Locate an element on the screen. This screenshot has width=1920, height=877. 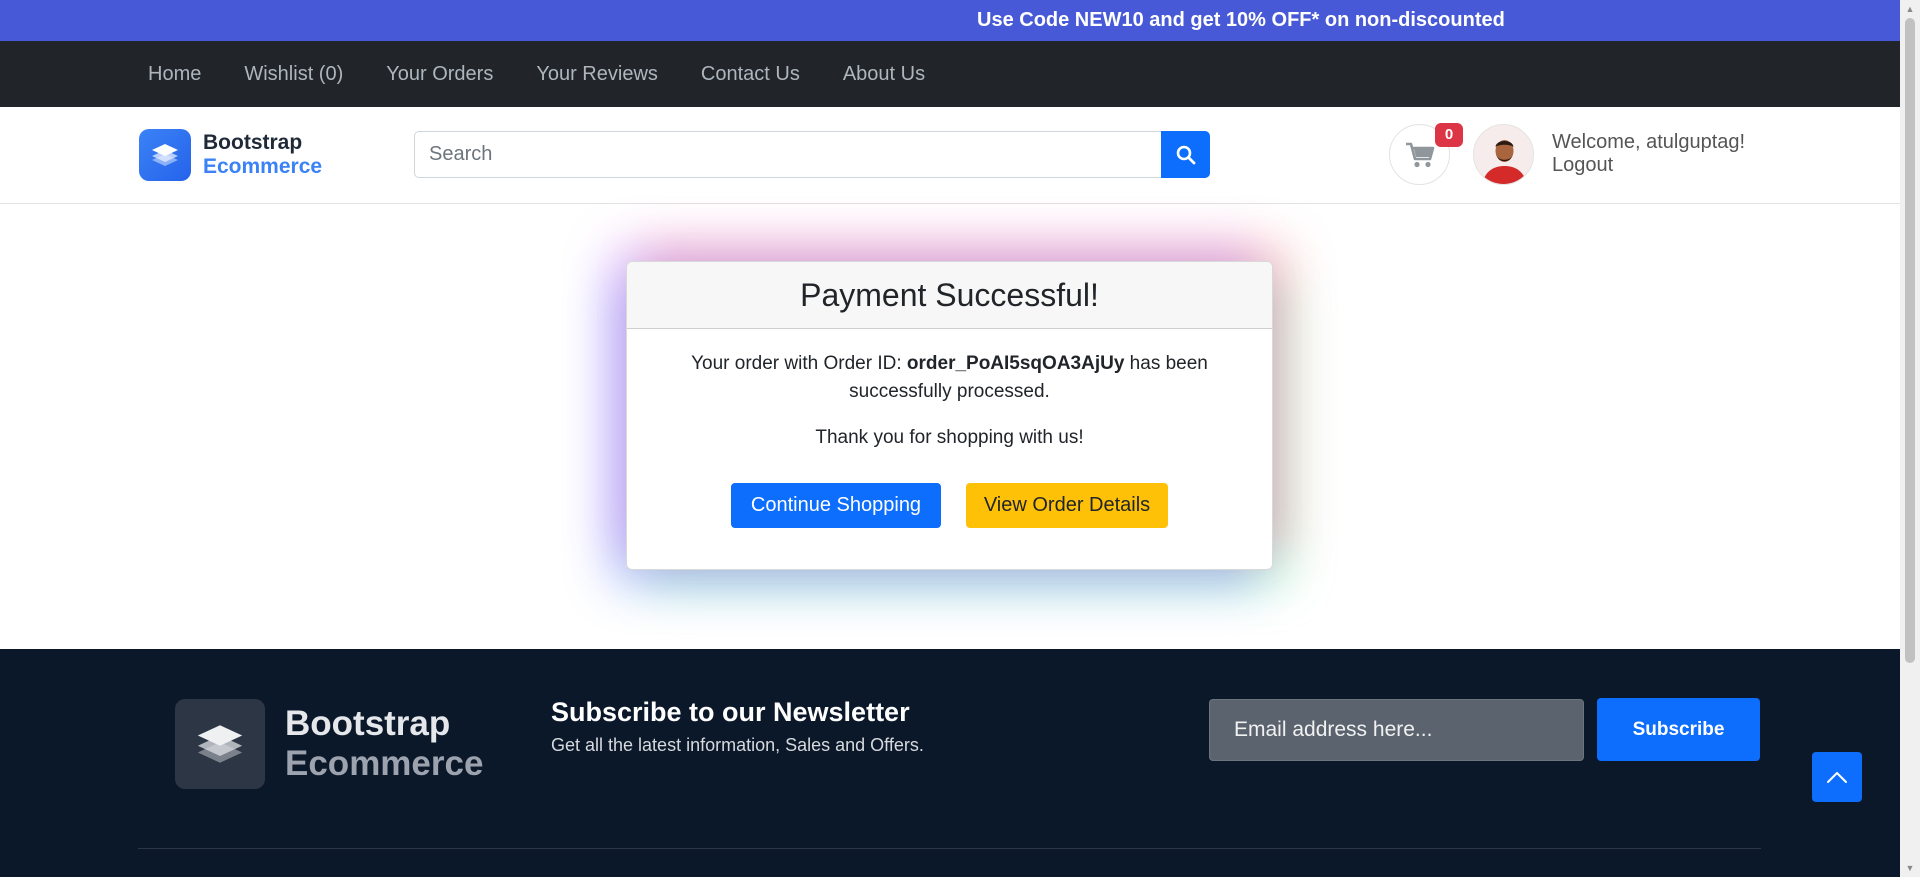
nav-item-your-reviews: Your Reviews is located at coordinates (597, 74).